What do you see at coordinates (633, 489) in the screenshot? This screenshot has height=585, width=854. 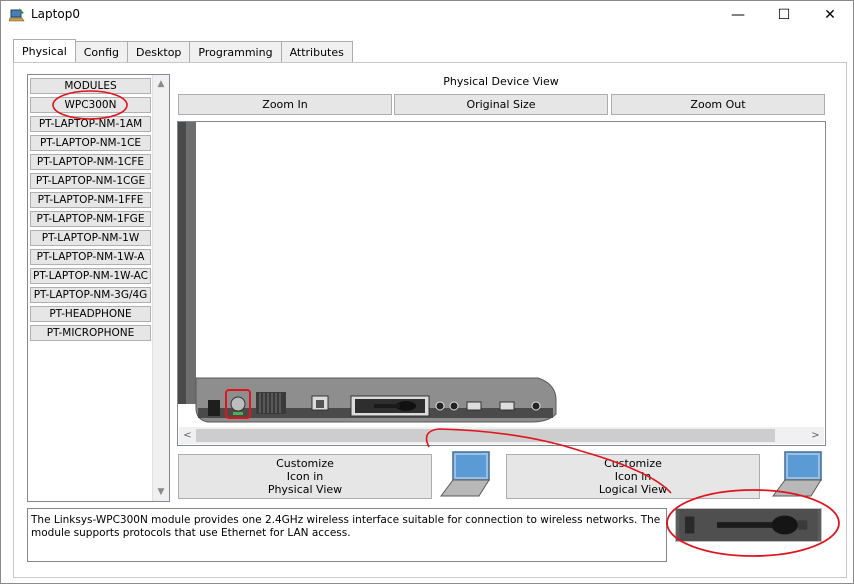 I see `button-line: Logical View` at bounding box center [633, 489].